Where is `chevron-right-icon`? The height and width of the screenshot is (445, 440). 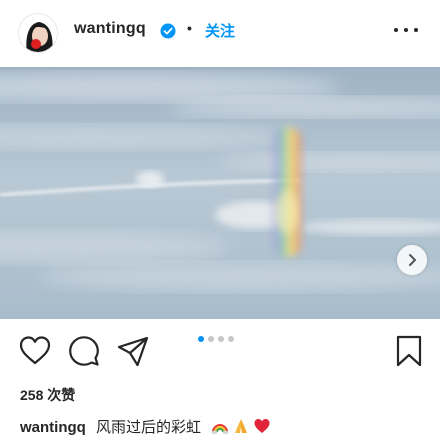
chevron-right-icon is located at coordinates (412, 260).